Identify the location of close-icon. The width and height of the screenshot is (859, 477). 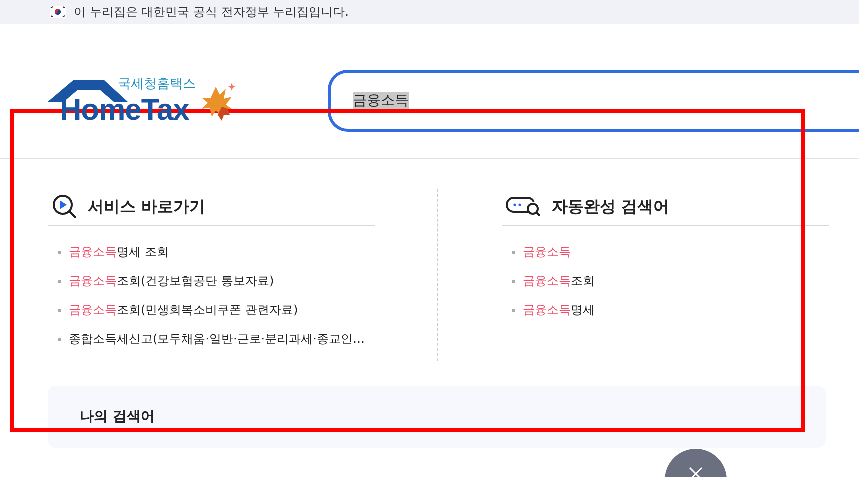
(696, 472).